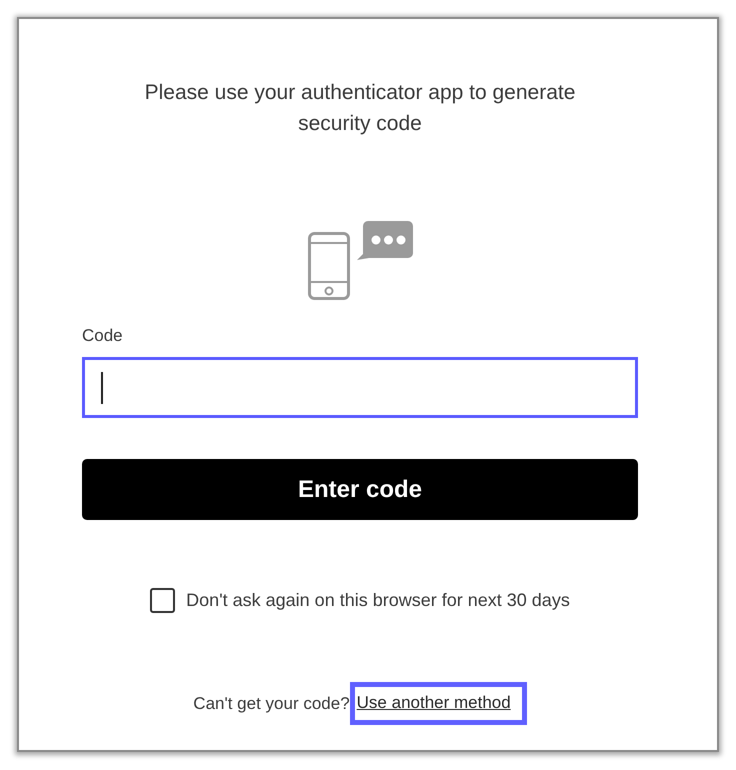  What do you see at coordinates (360, 108) in the screenshot?
I see `instruction-text: Please use your authenticator app to generate security code` at bounding box center [360, 108].